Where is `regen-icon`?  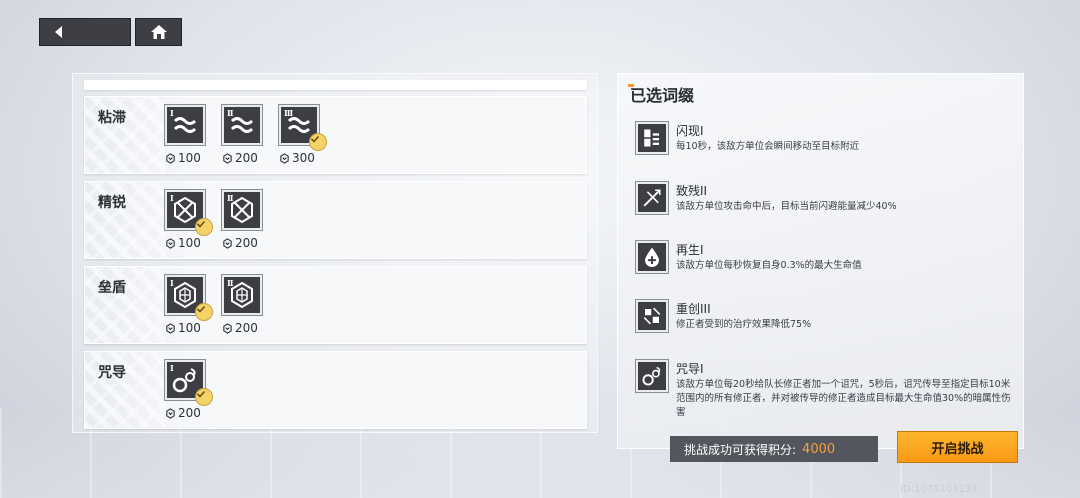 regen-icon is located at coordinates (652, 257).